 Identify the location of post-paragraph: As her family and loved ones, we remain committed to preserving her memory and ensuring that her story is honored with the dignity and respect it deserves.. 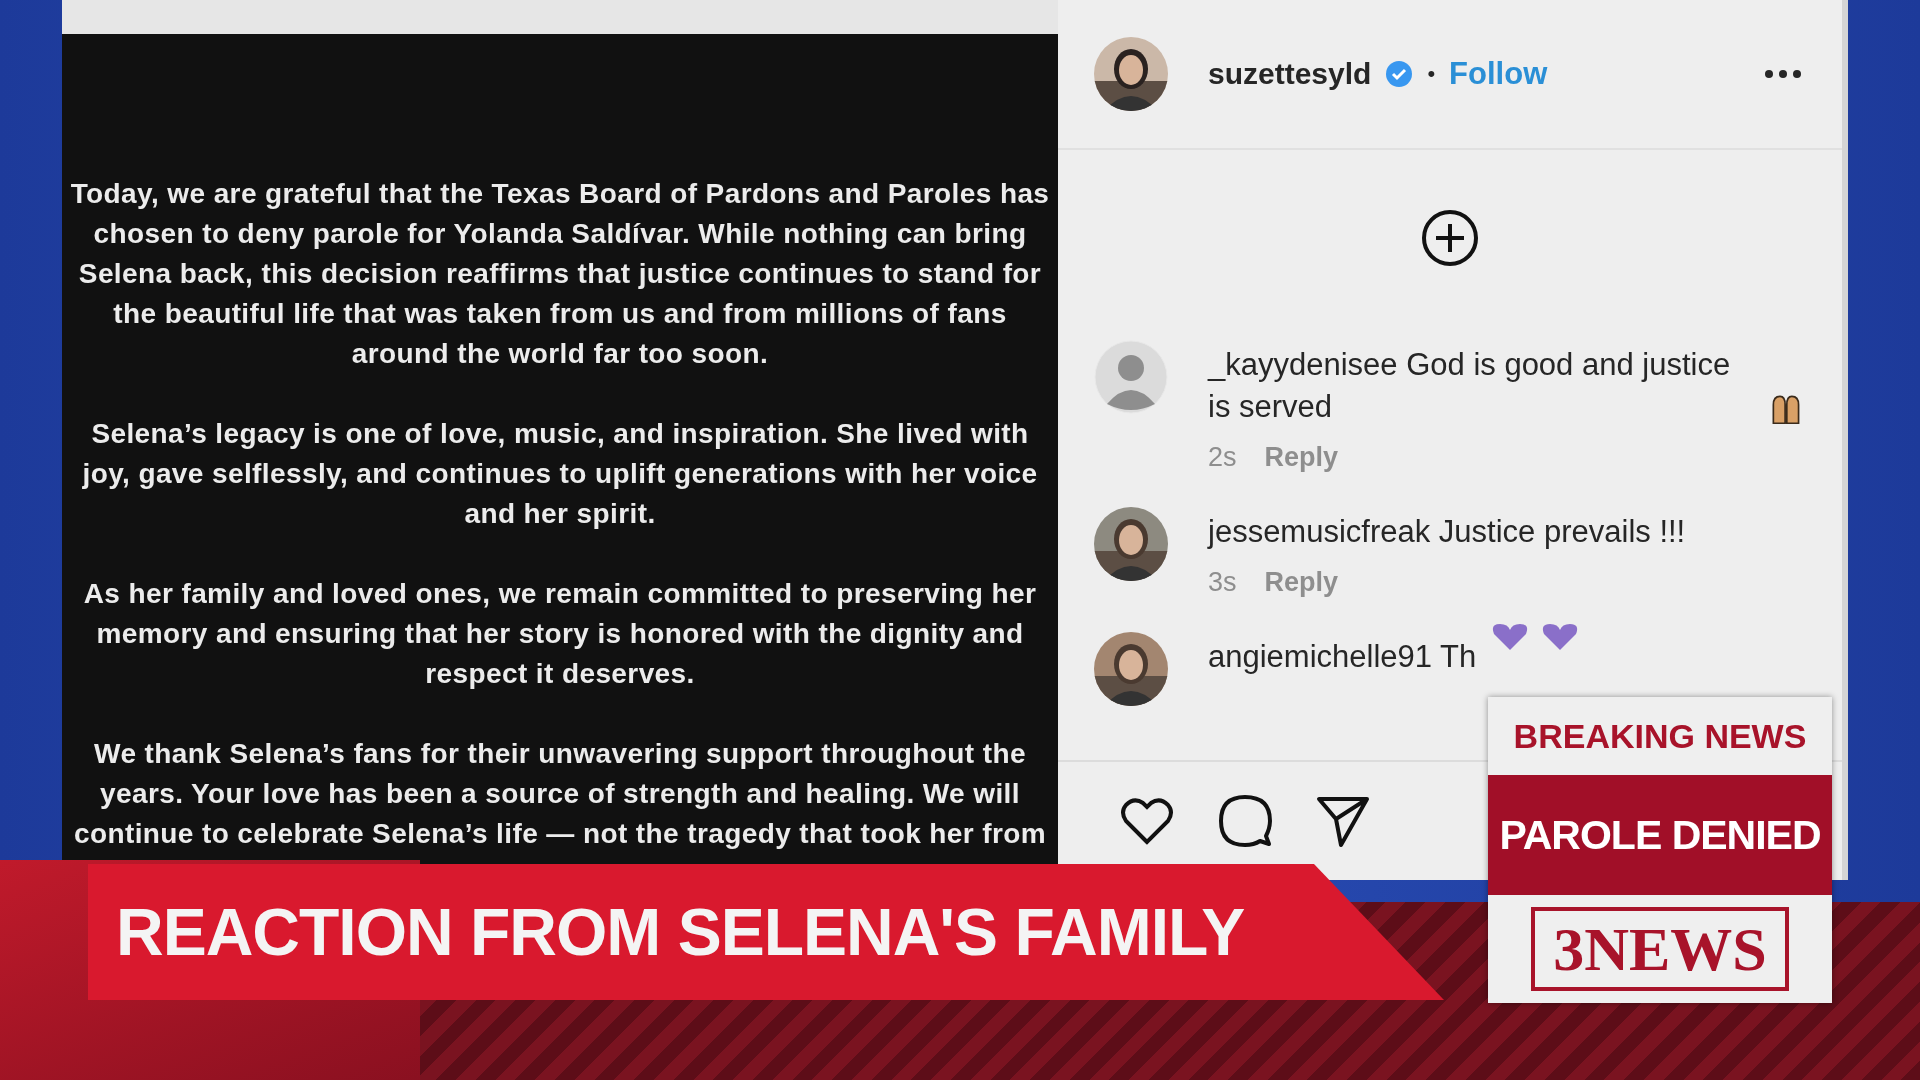
(560, 634).